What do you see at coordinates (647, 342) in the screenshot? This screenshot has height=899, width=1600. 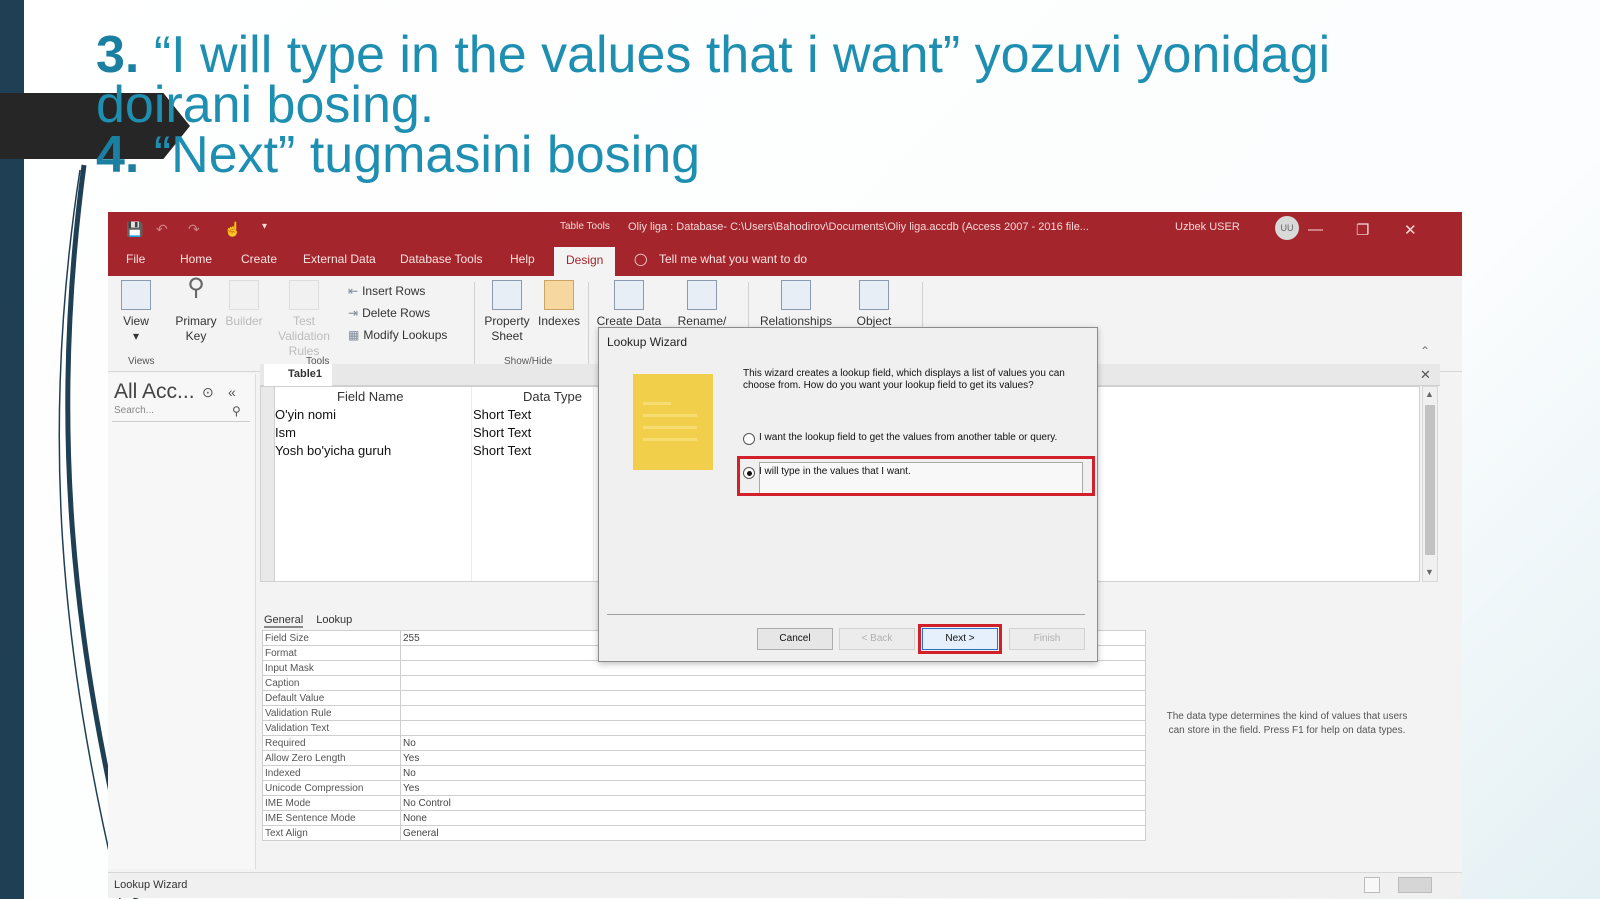 I see `dialog-title: Lookup Wizard` at bounding box center [647, 342].